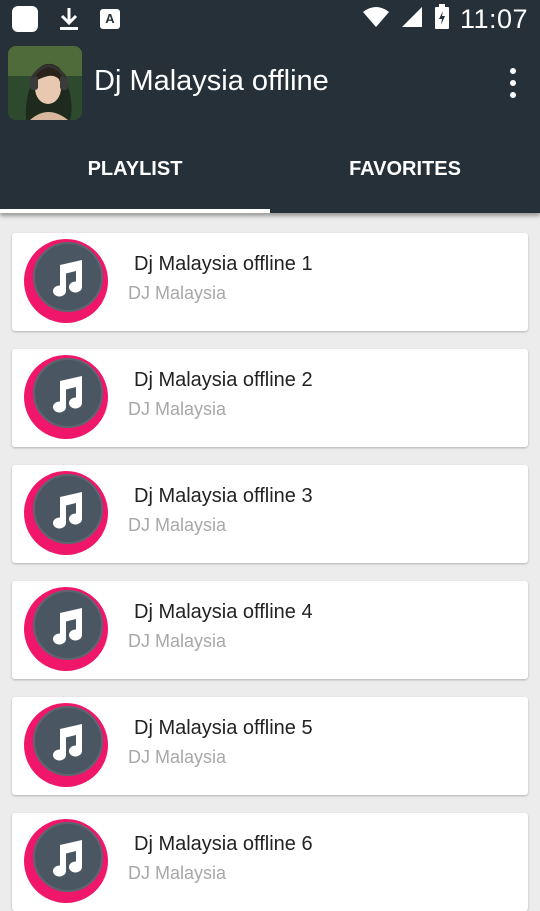  I want to click on tab-selected-indicator, so click(135, 211).